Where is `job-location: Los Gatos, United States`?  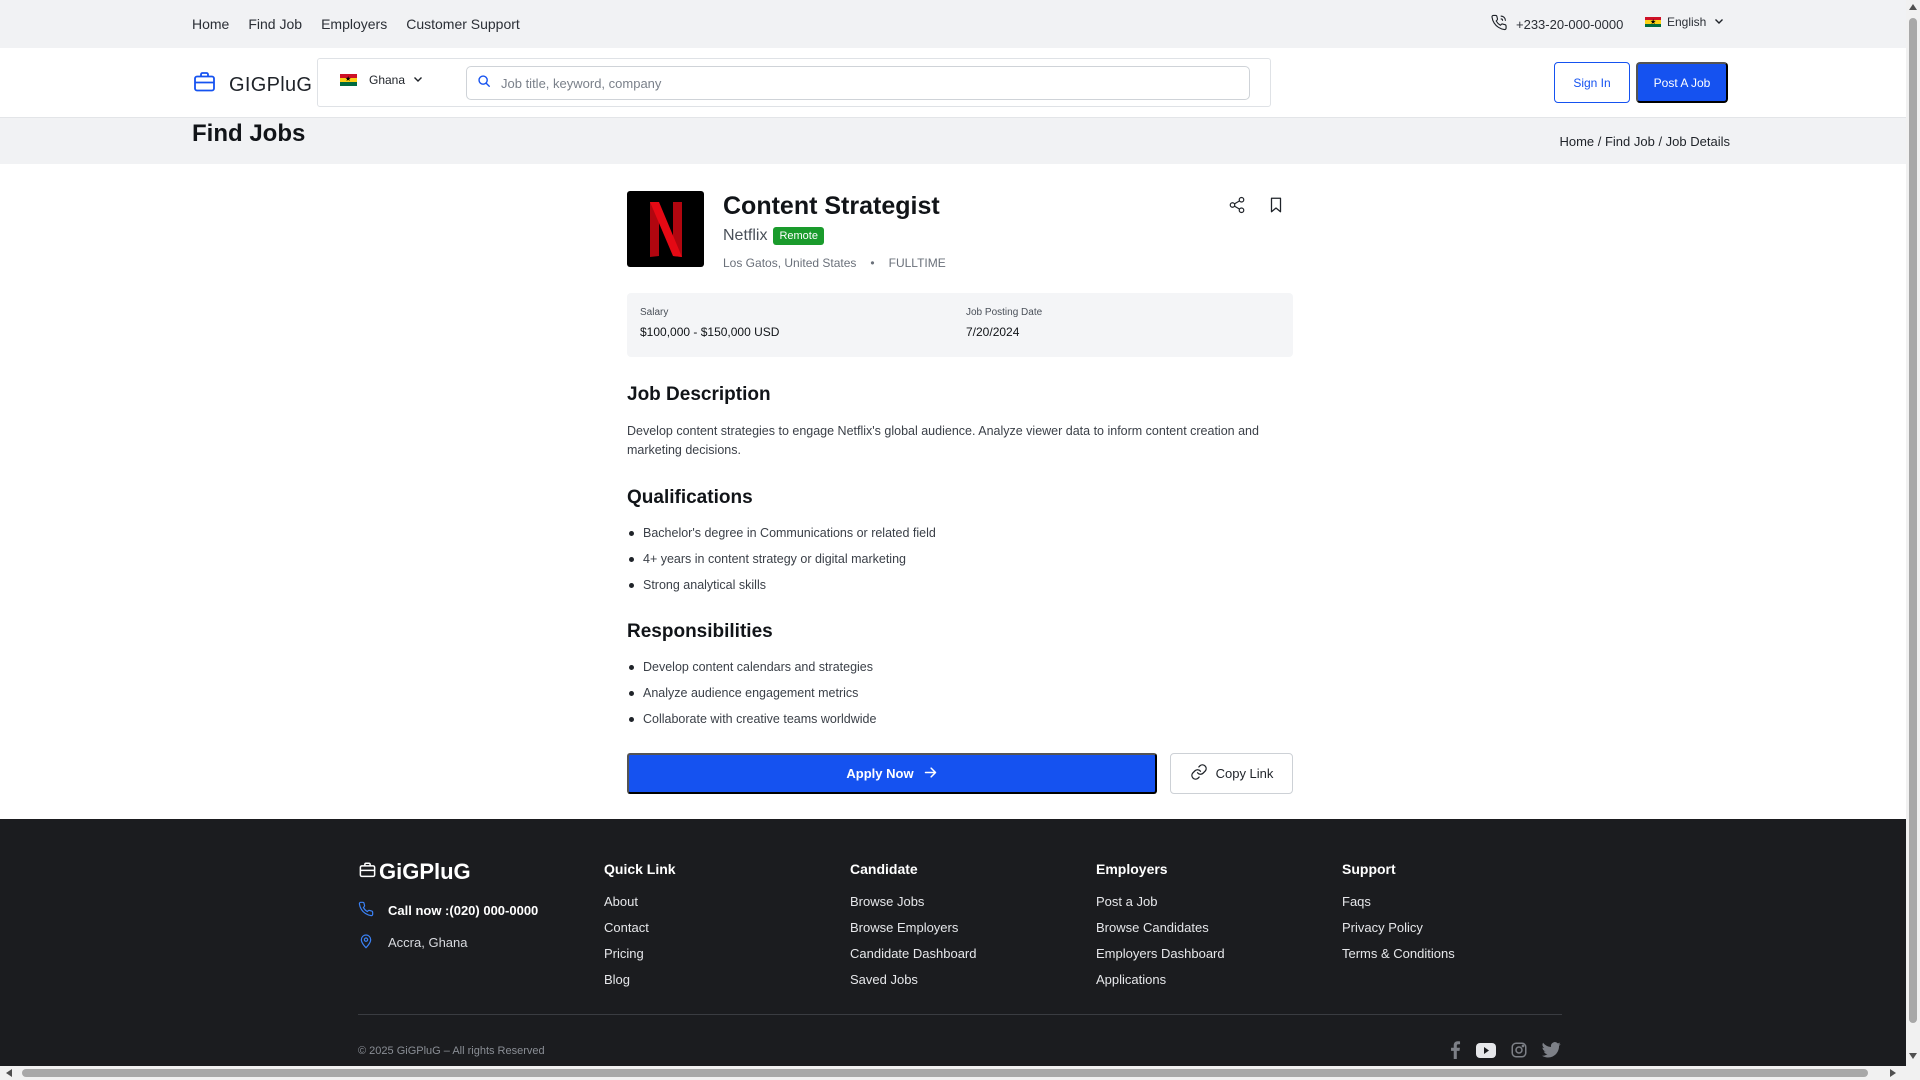 job-location: Los Gatos, United States is located at coordinates (790, 263).